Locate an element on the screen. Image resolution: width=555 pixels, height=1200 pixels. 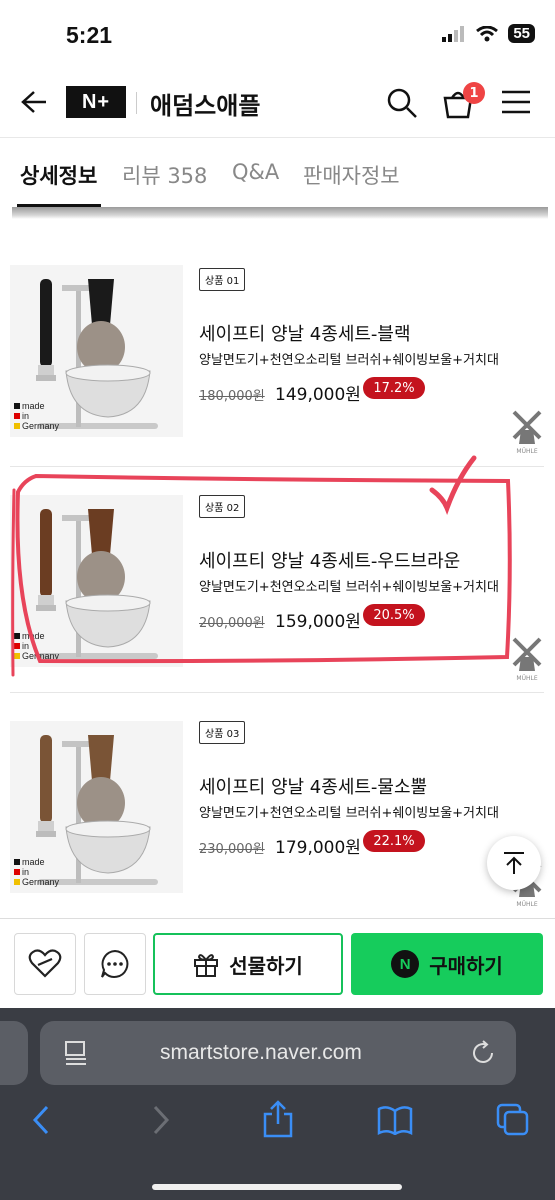
menu-icon is located at coordinates (516, 102).